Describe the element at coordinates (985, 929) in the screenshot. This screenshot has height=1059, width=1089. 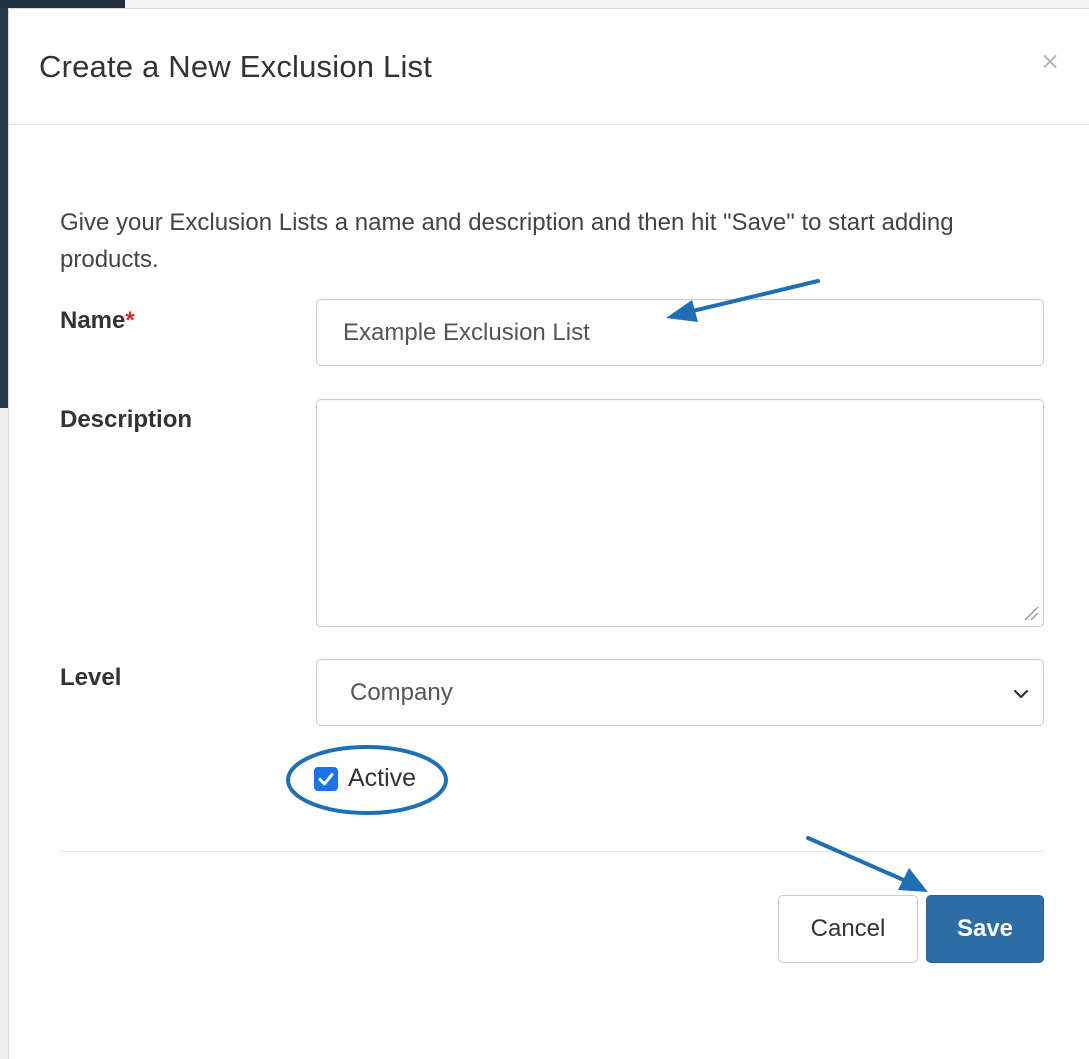
I see `save-button: Save` at that location.